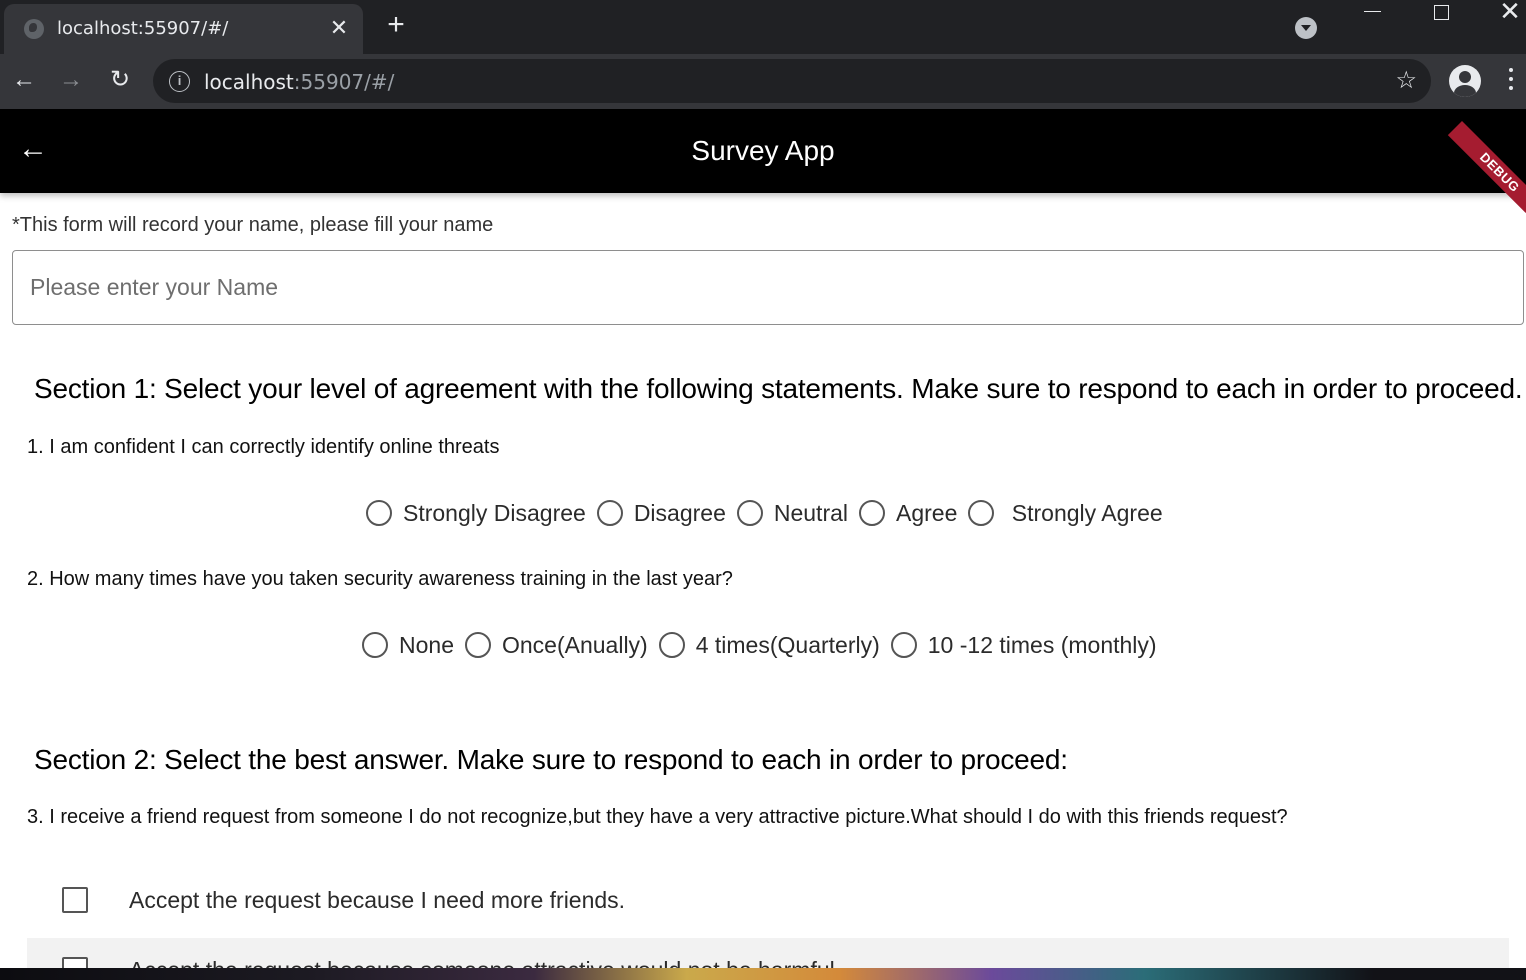 The width and height of the screenshot is (1526, 980). I want to click on option-label: Once(Anually), so click(574, 644).